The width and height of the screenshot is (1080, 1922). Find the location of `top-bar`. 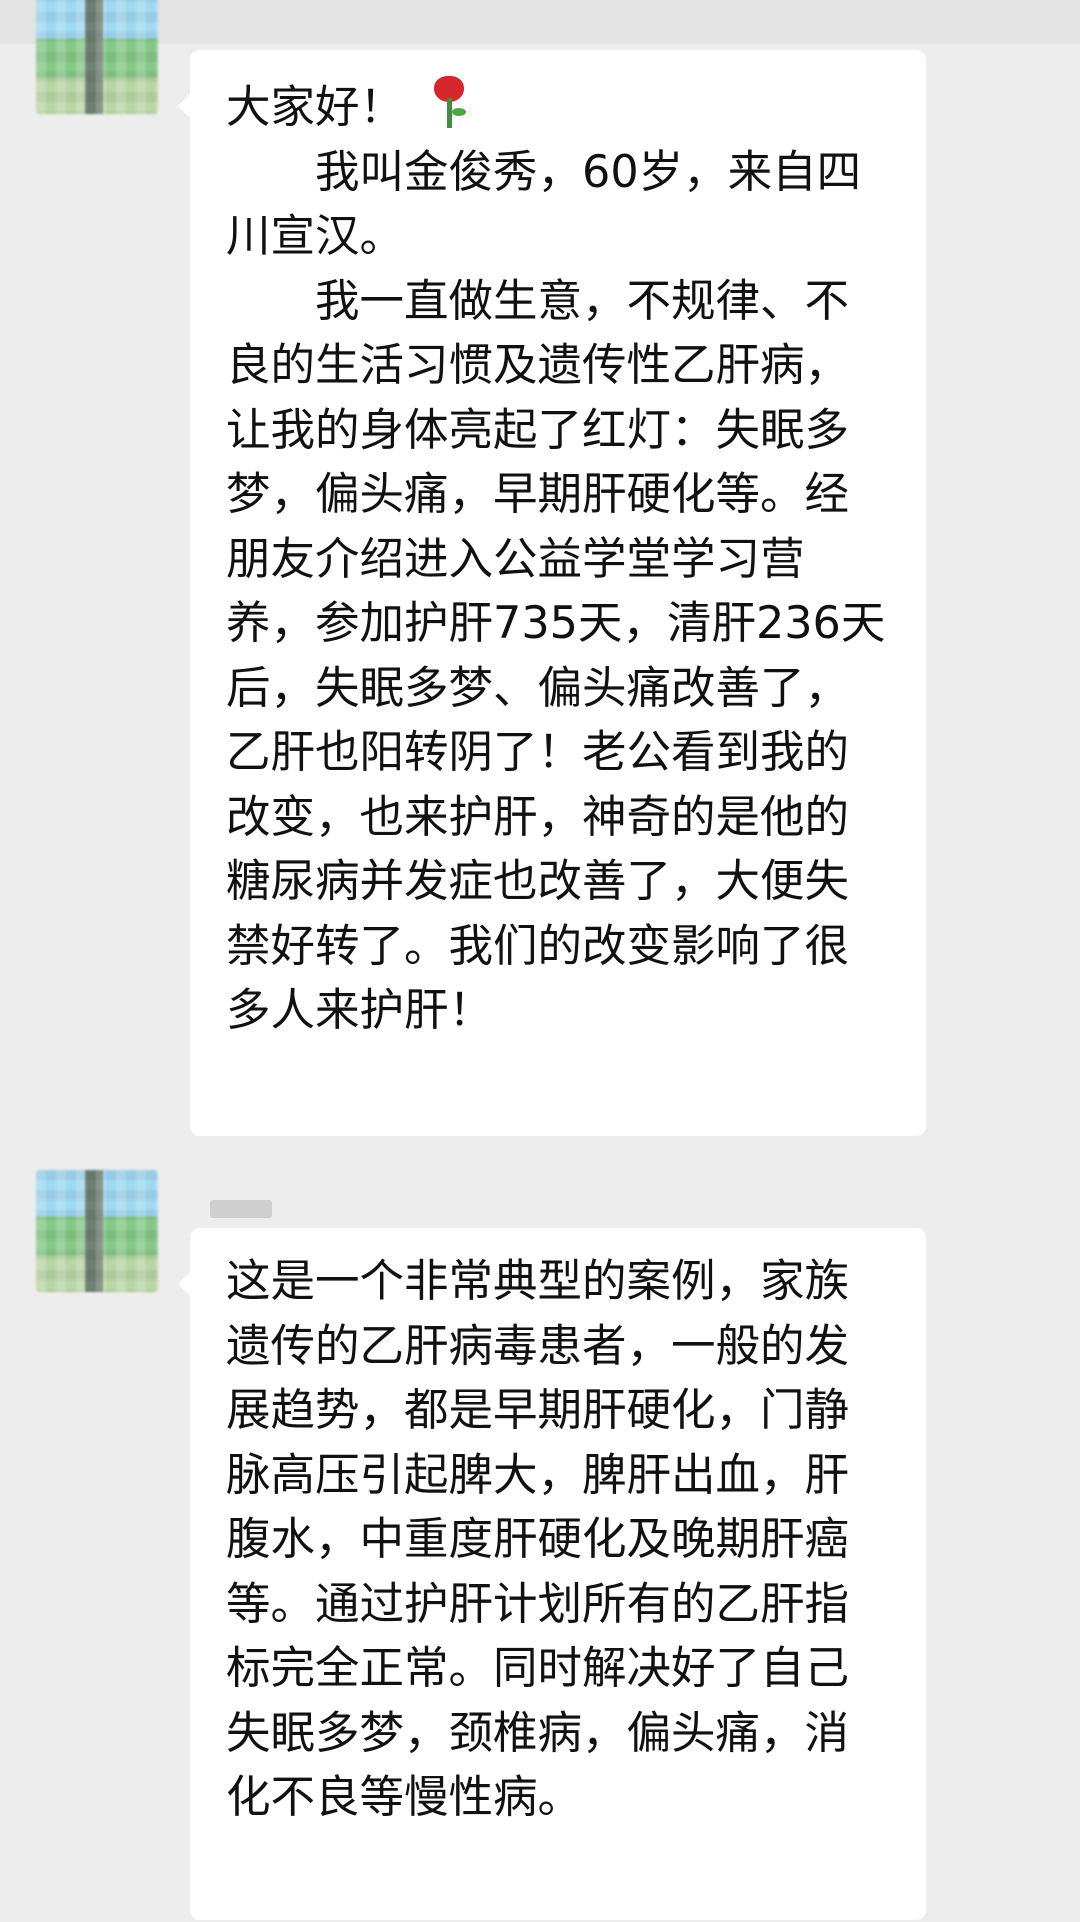

top-bar is located at coordinates (540, 22).